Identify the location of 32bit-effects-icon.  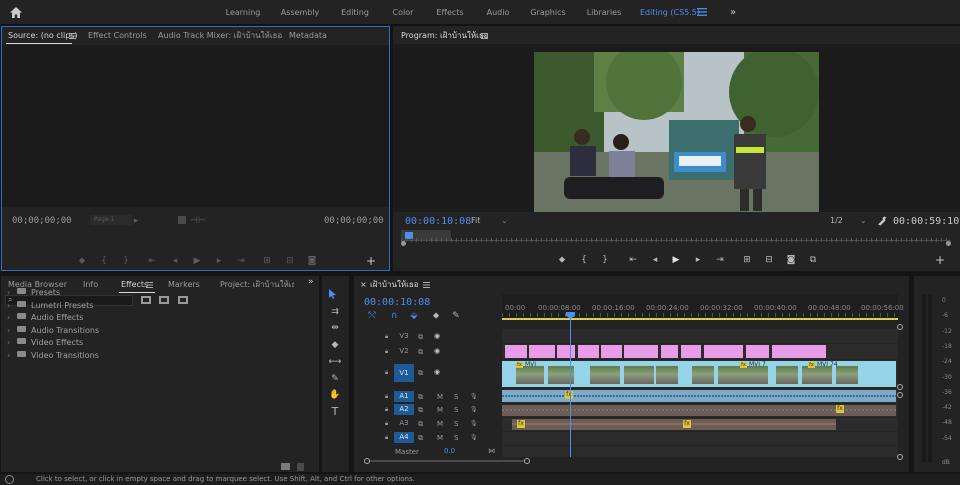
(164, 300).